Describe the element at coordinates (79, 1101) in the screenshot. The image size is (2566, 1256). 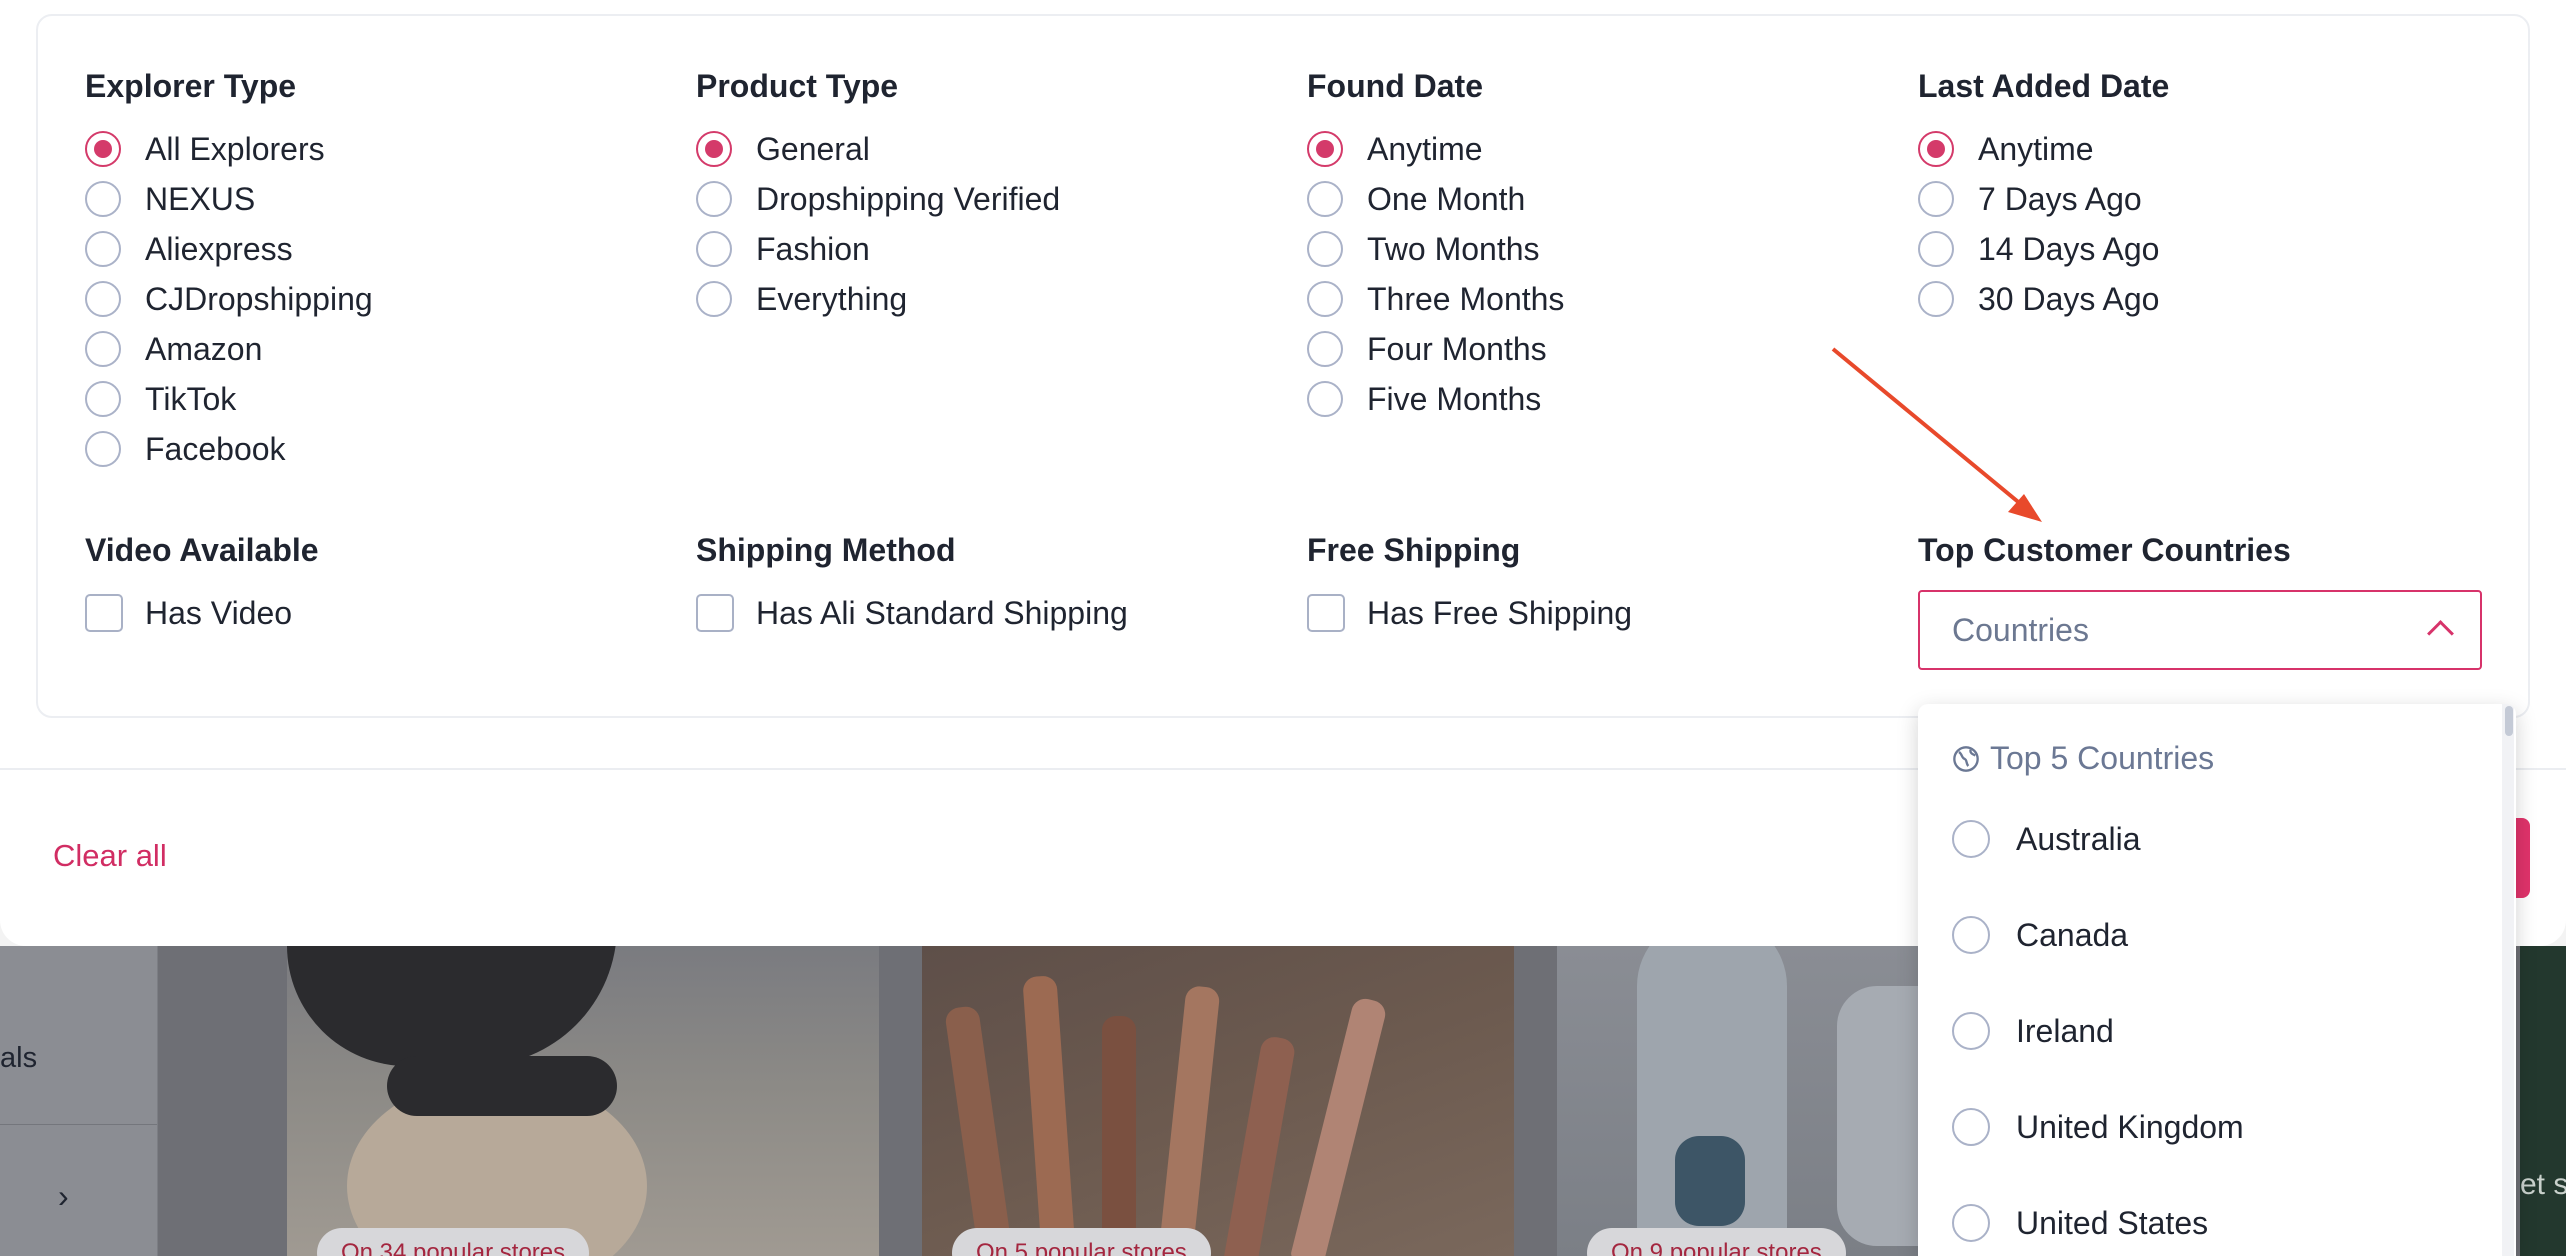
I see `background-sidebar: als ›` at that location.